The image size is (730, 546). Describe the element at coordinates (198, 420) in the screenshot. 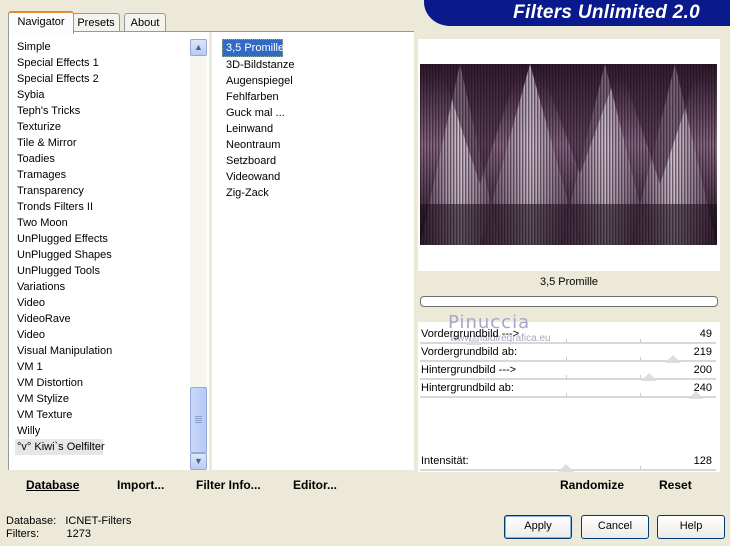

I see `scroll-thumb` at that location.